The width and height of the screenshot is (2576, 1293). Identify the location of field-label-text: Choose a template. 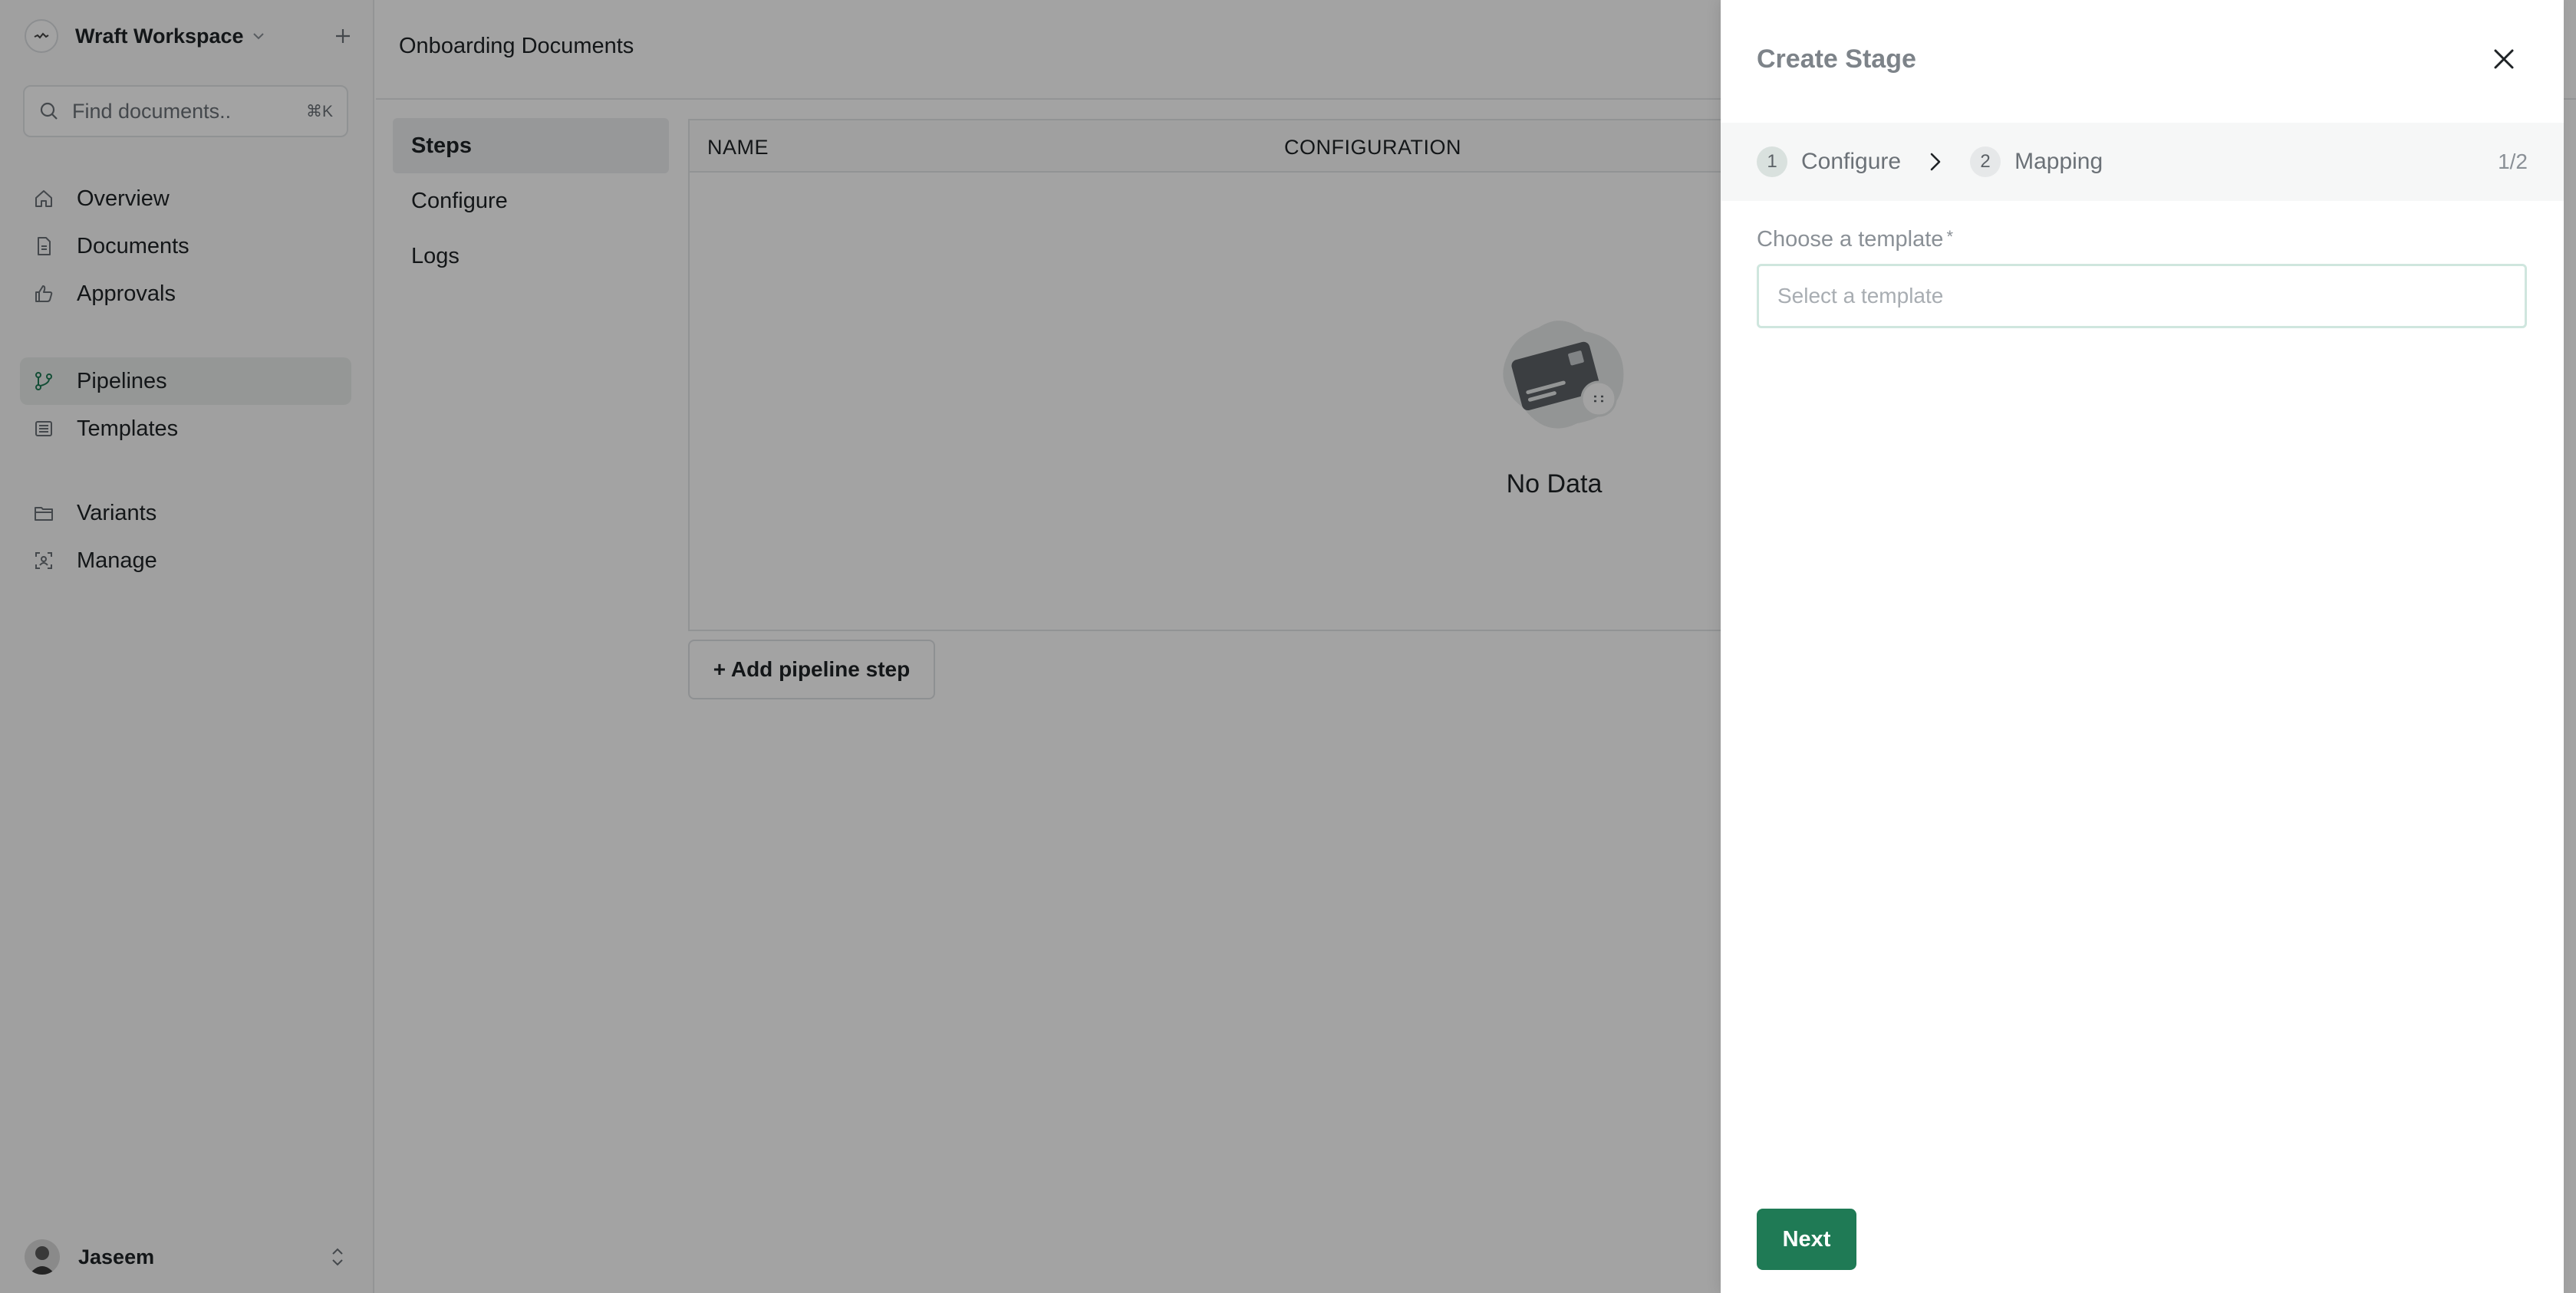
(1850, 240).